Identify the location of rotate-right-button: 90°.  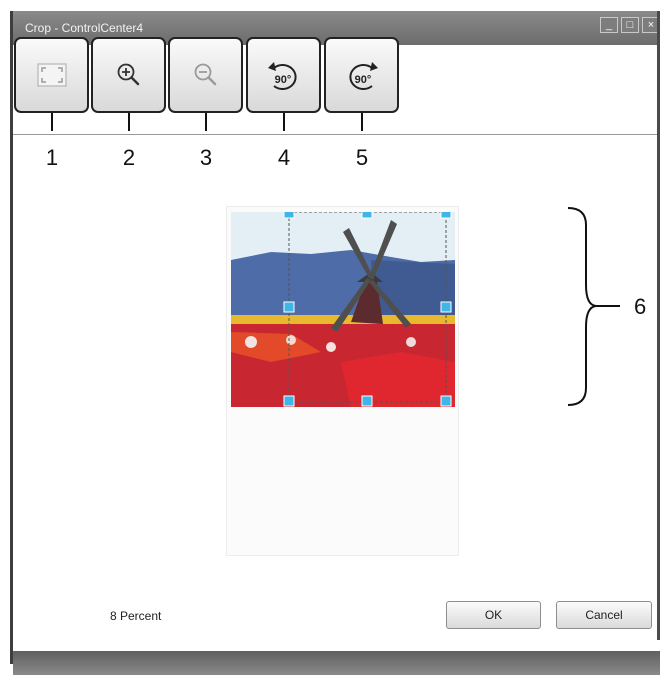
(361, 75).